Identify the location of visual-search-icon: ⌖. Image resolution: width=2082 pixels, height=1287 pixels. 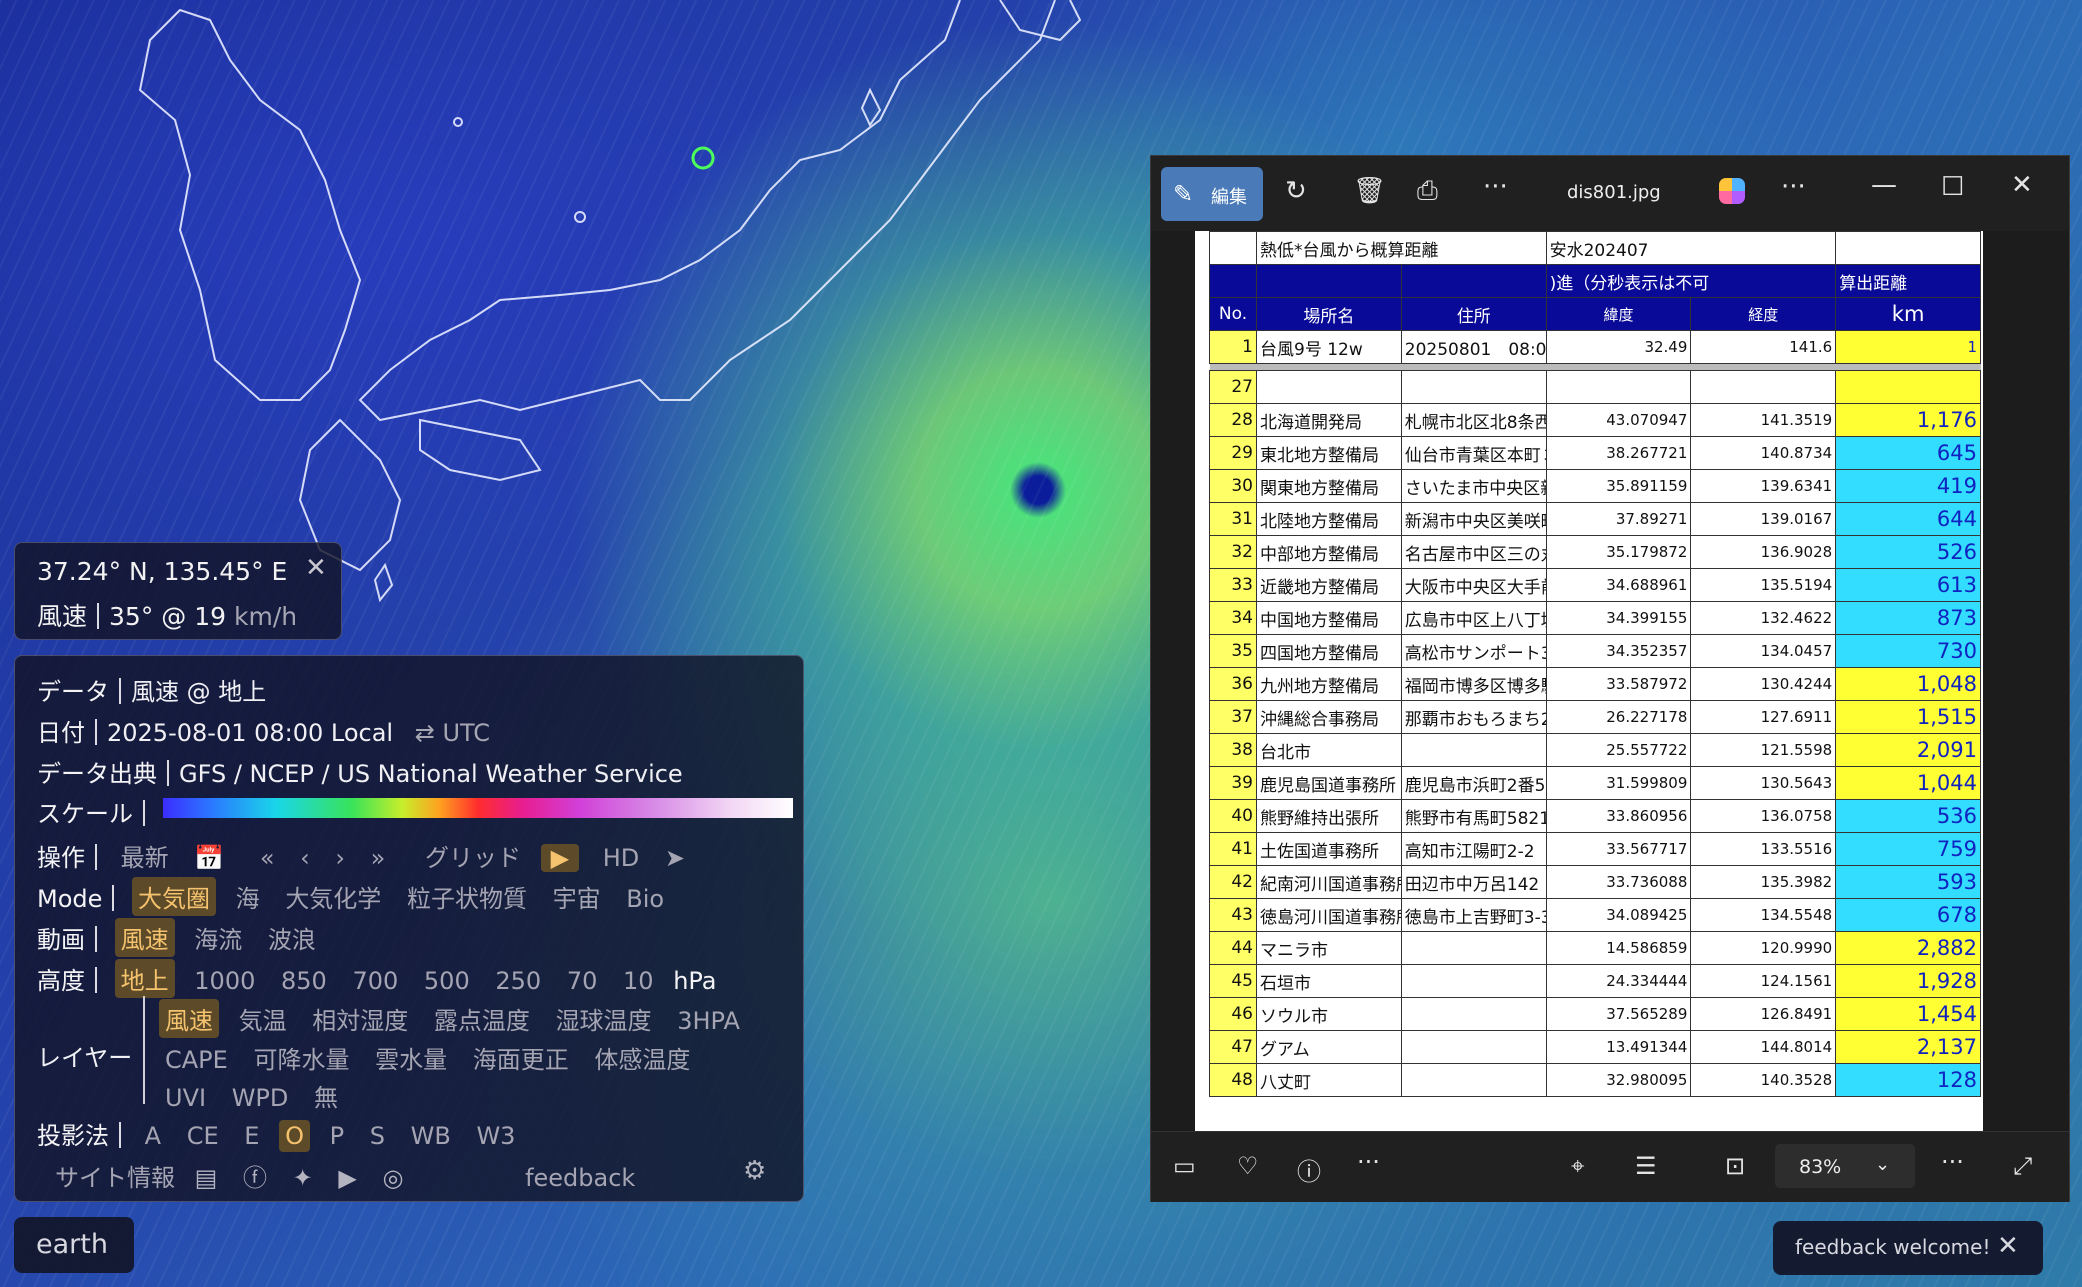
(1578, 1166).